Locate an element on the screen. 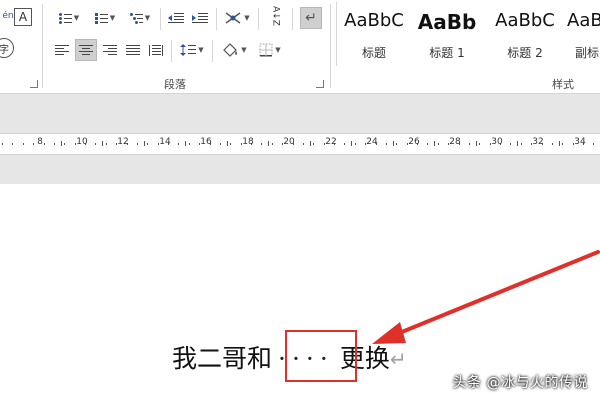 The width and height of the screenshot is (600, 400). arrow-shaft is located at coordinates (495, 294).